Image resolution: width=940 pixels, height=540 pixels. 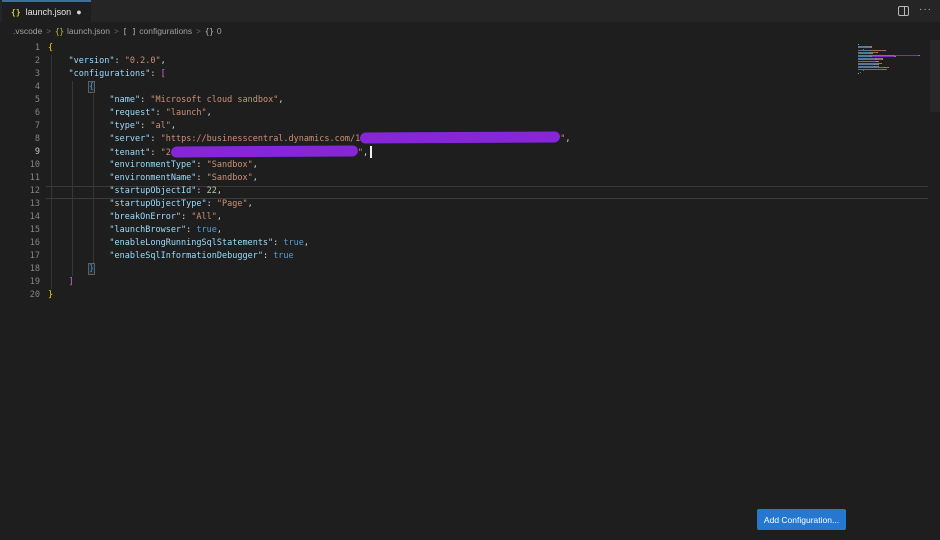 What do you see at coordinates (142, 61) in the screenshot?
I see `code-token: "0.2.0"` at bounding box center [142, 61].